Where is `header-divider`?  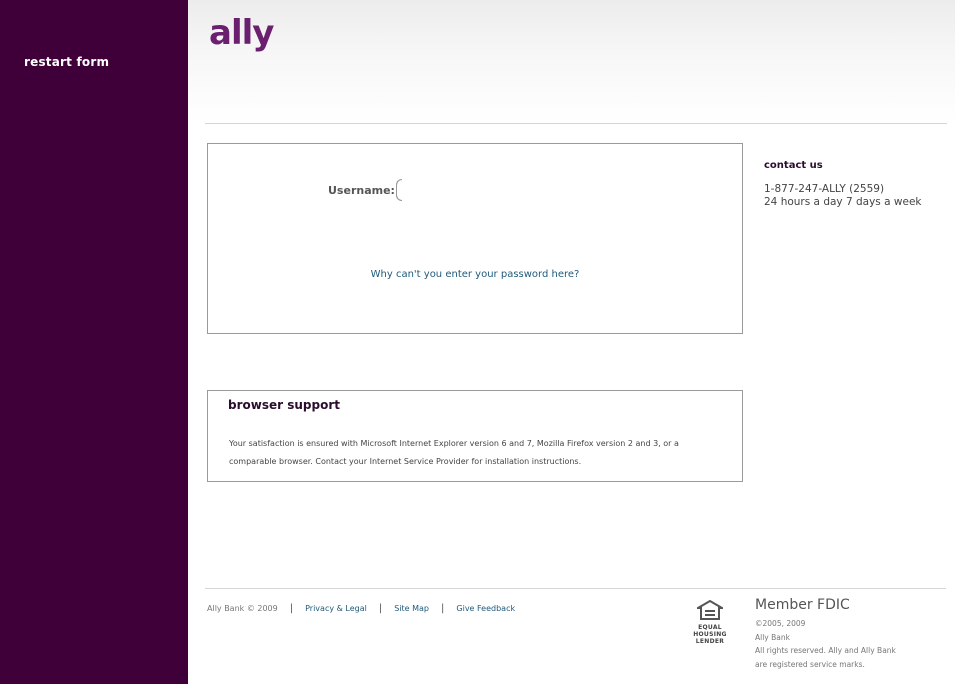
header-divider is located at coordinates (576, 123).